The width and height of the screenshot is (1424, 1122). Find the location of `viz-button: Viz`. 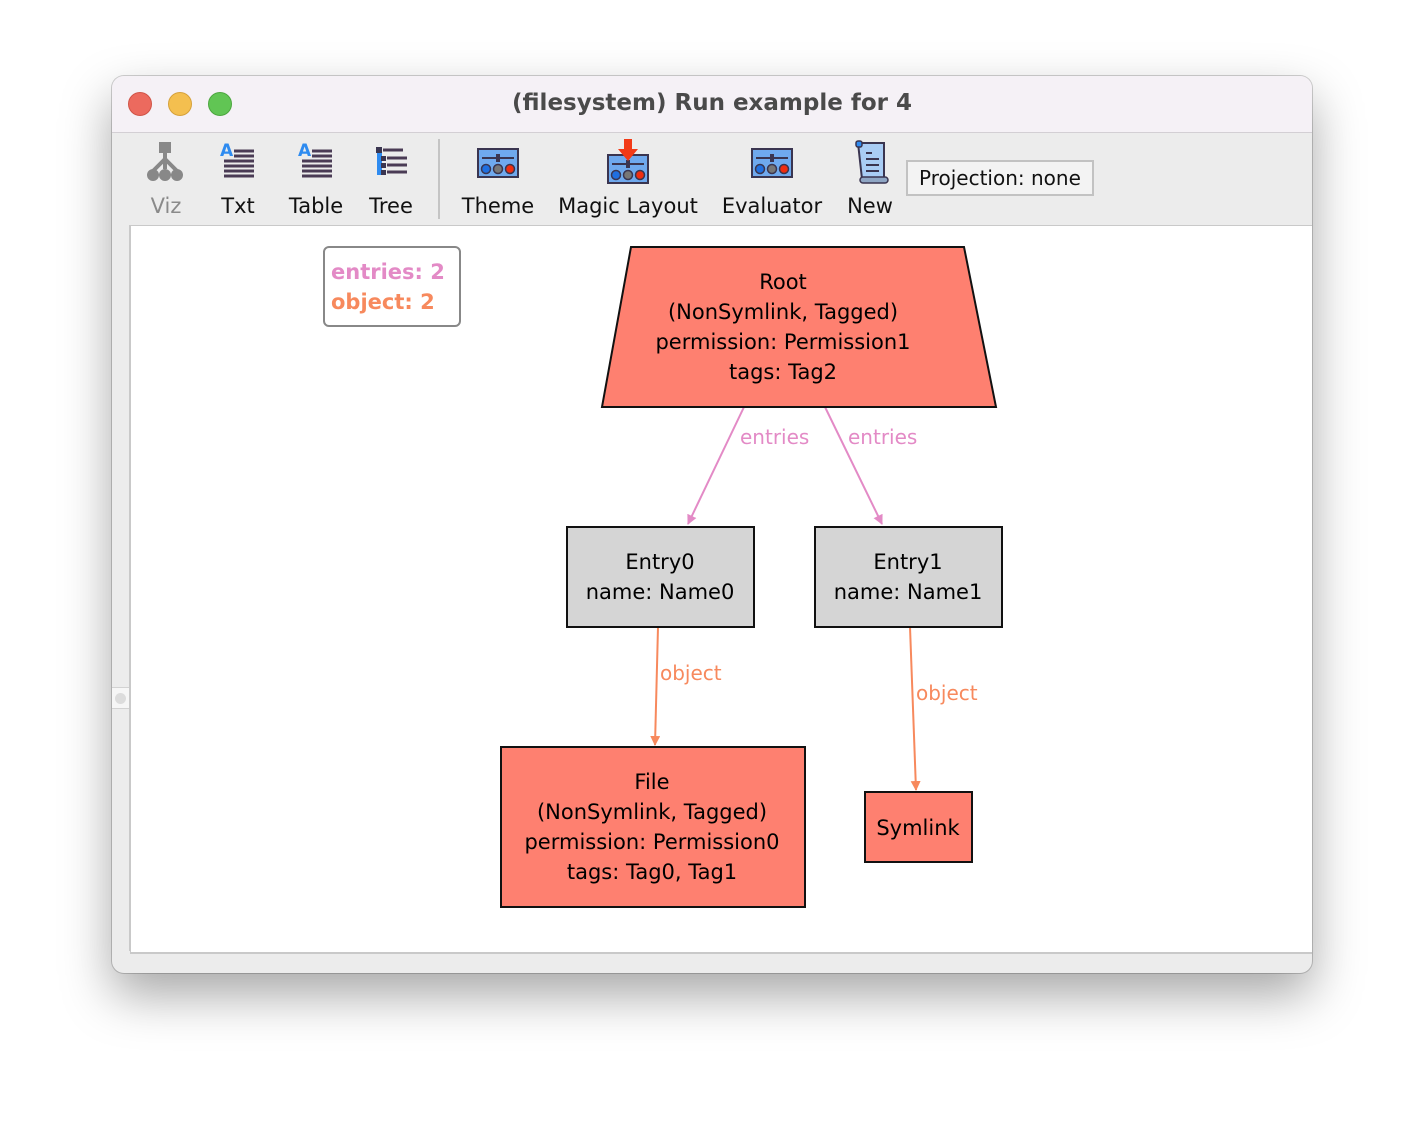

viz-button: Viz is located at coordinates (166, 179).